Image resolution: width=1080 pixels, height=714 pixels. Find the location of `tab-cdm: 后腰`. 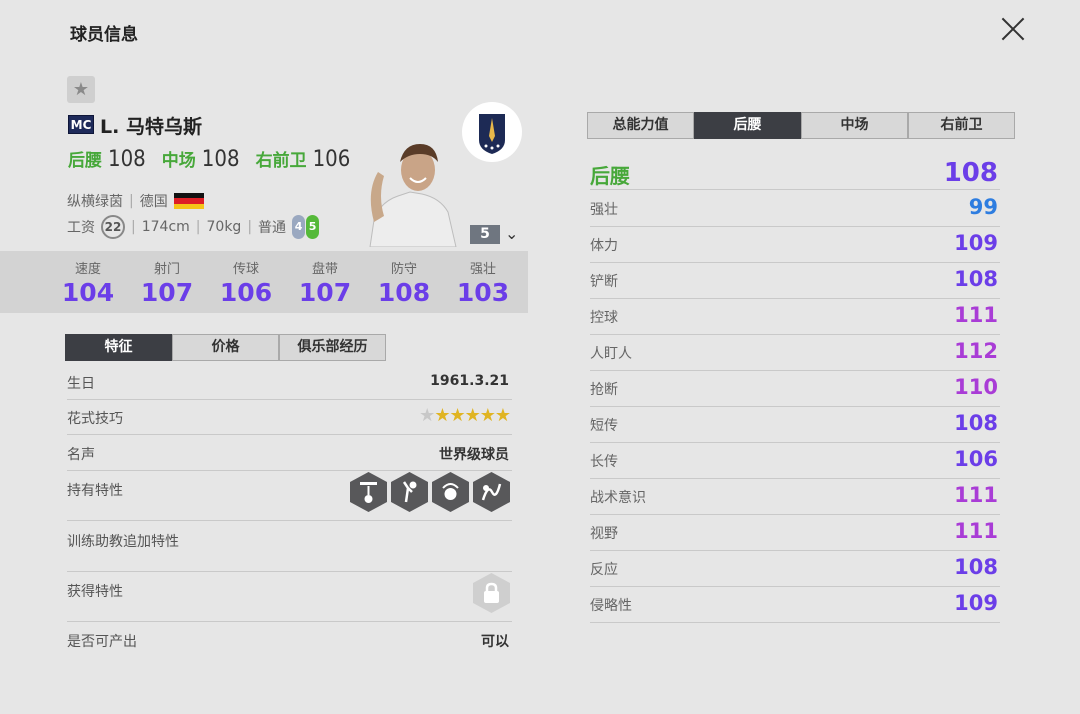

tab-cdm: 后腰 is located at coordinates (747, 125).